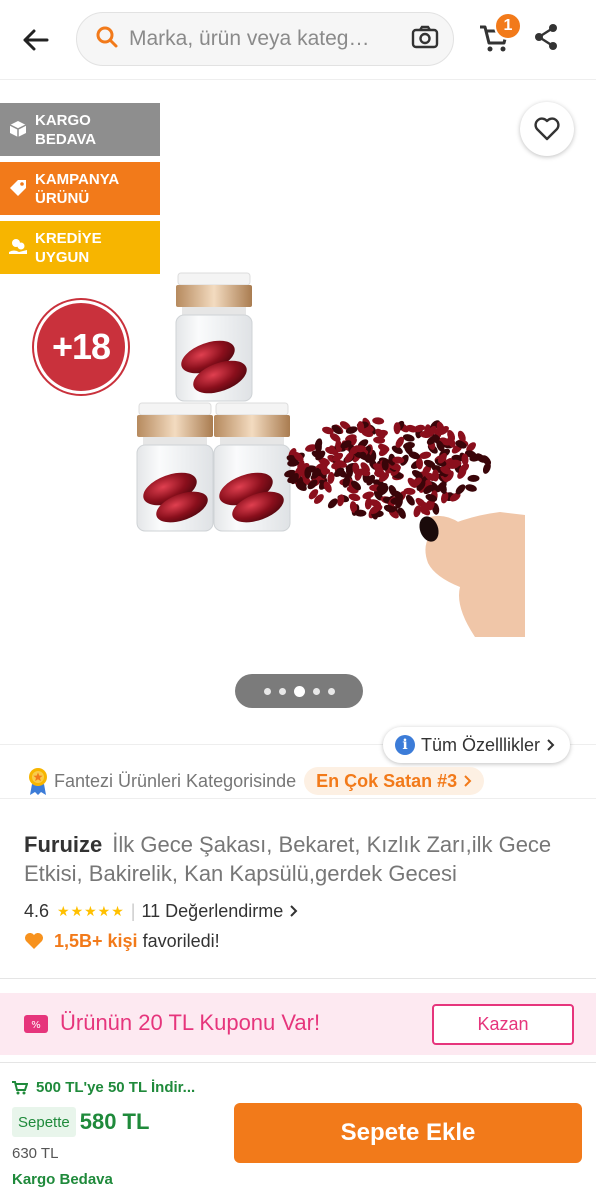  Describe the element at coordinates (298, 978) in the screenshot. I see `divider` at that location.